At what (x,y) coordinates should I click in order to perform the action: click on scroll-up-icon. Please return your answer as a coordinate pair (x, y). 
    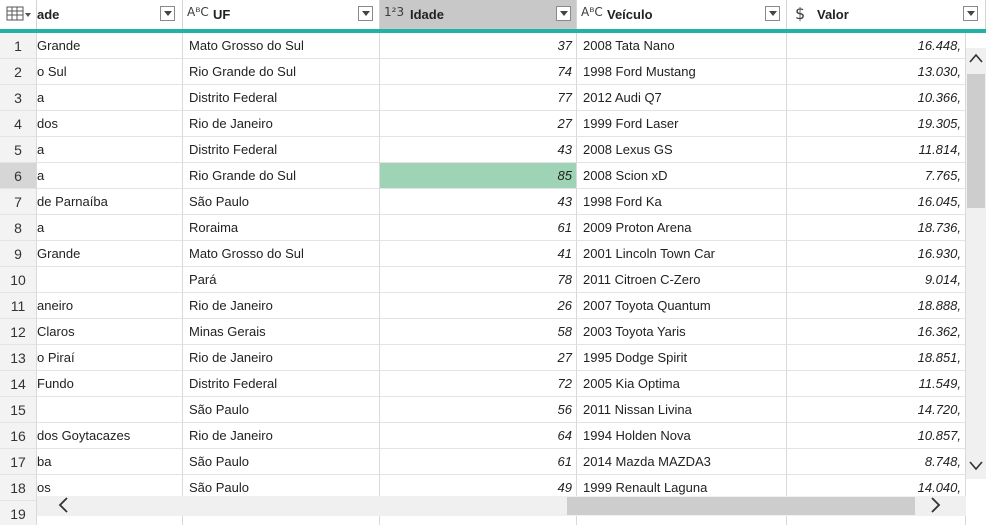
    Looking at the image, I should click on (976, 58).